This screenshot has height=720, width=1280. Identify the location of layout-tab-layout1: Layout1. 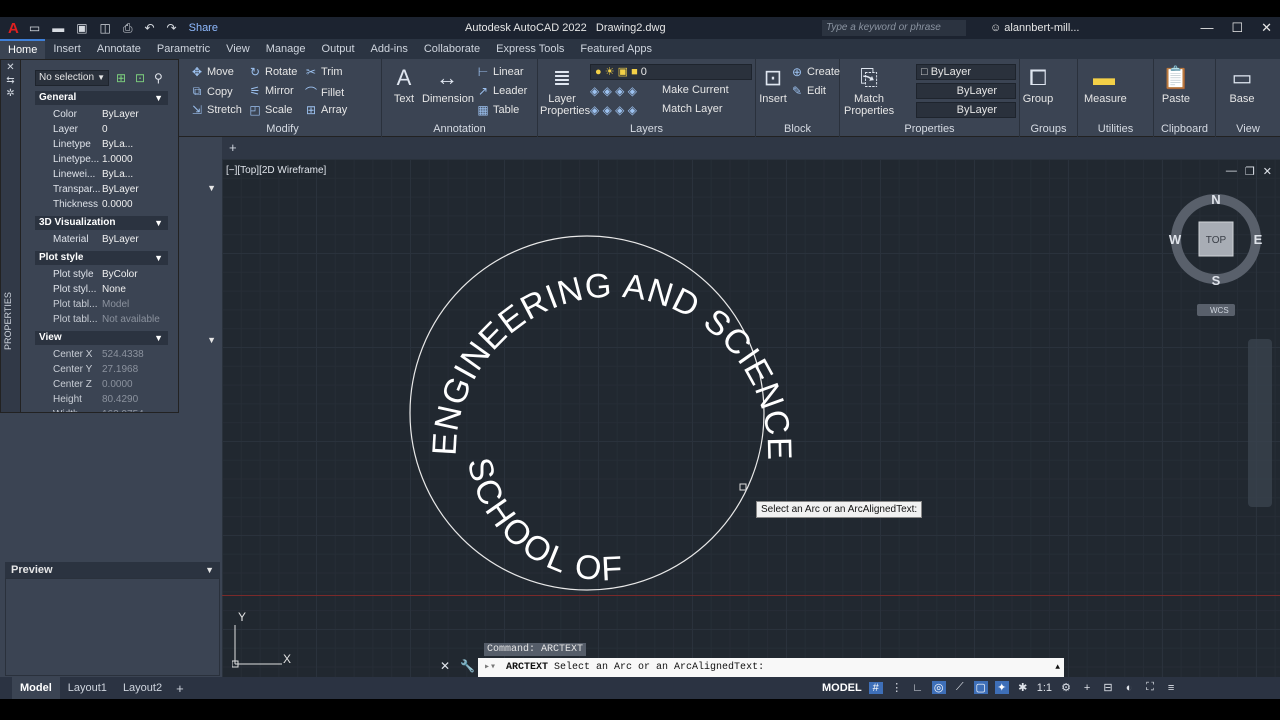
(87, 688).